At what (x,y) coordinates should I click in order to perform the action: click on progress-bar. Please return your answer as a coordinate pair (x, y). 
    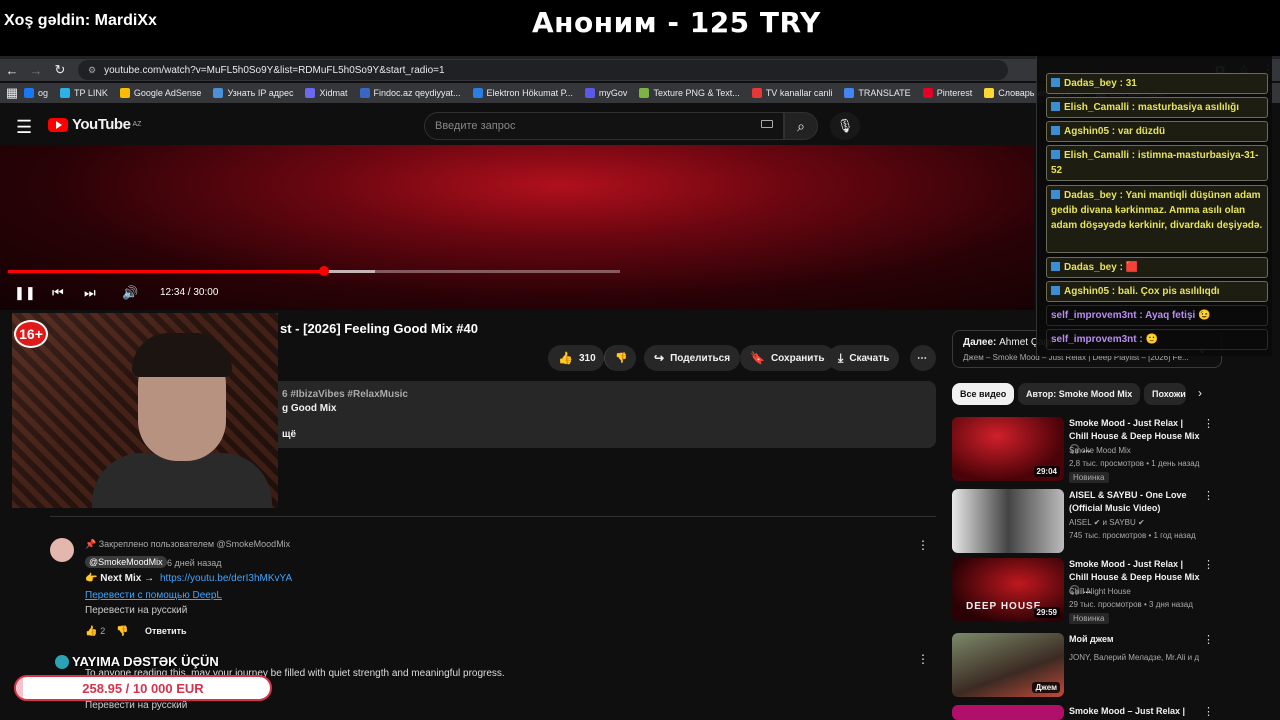
    Looking at the image, I should click on (314, 271).